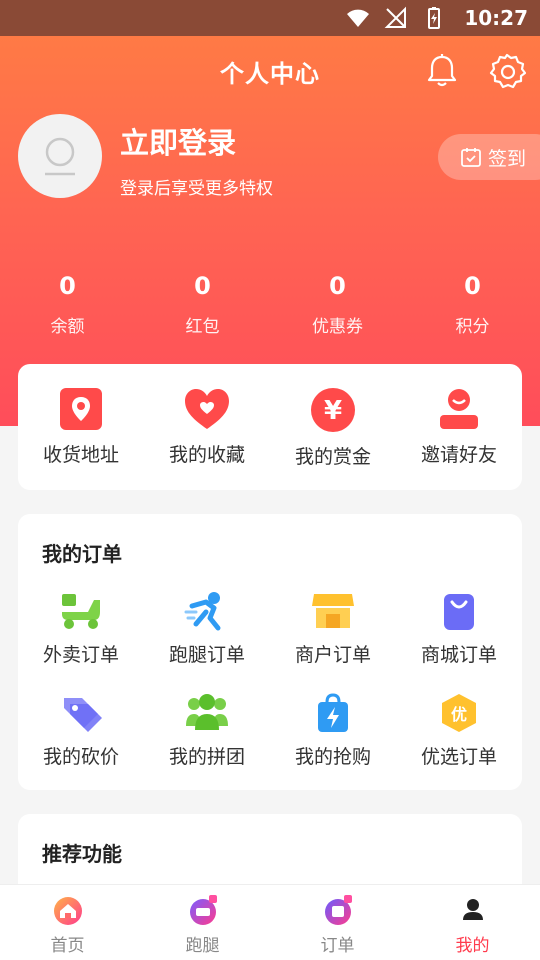 The image size is (540, 960). I want to click on quick-address: 收货地址, so click(81, 426).